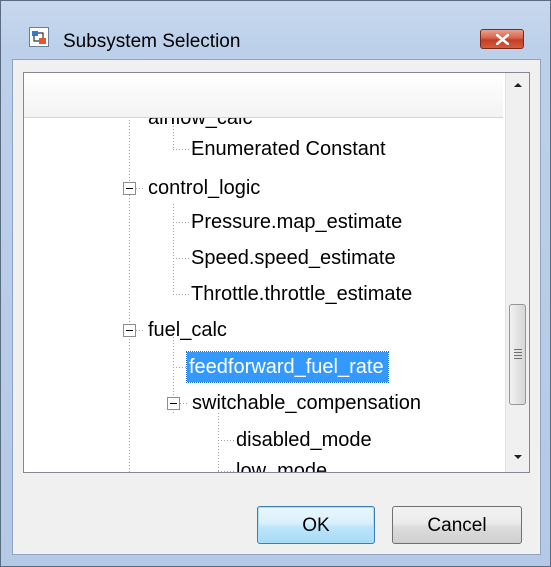 This screenshot has width=551, height=567. I want to click on tree-node-fuel-calc: fuel_calc, so click(187, 330).